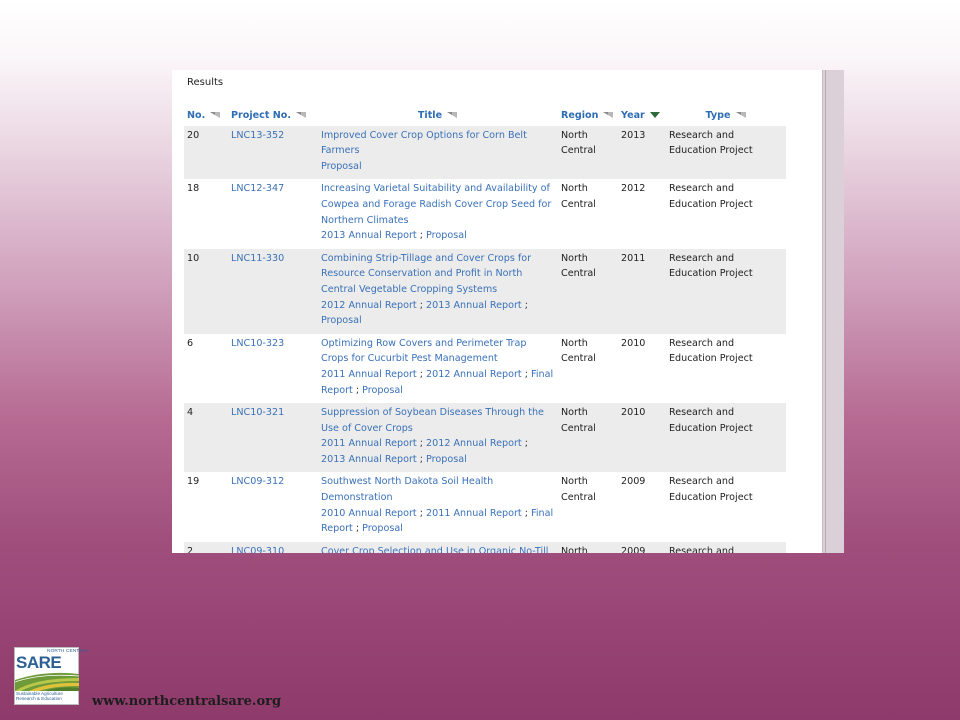 The image size is (960, 720). Describe the element at coordinates (633, 482) in the screenshot. I see `year-text: 2009` at that location.